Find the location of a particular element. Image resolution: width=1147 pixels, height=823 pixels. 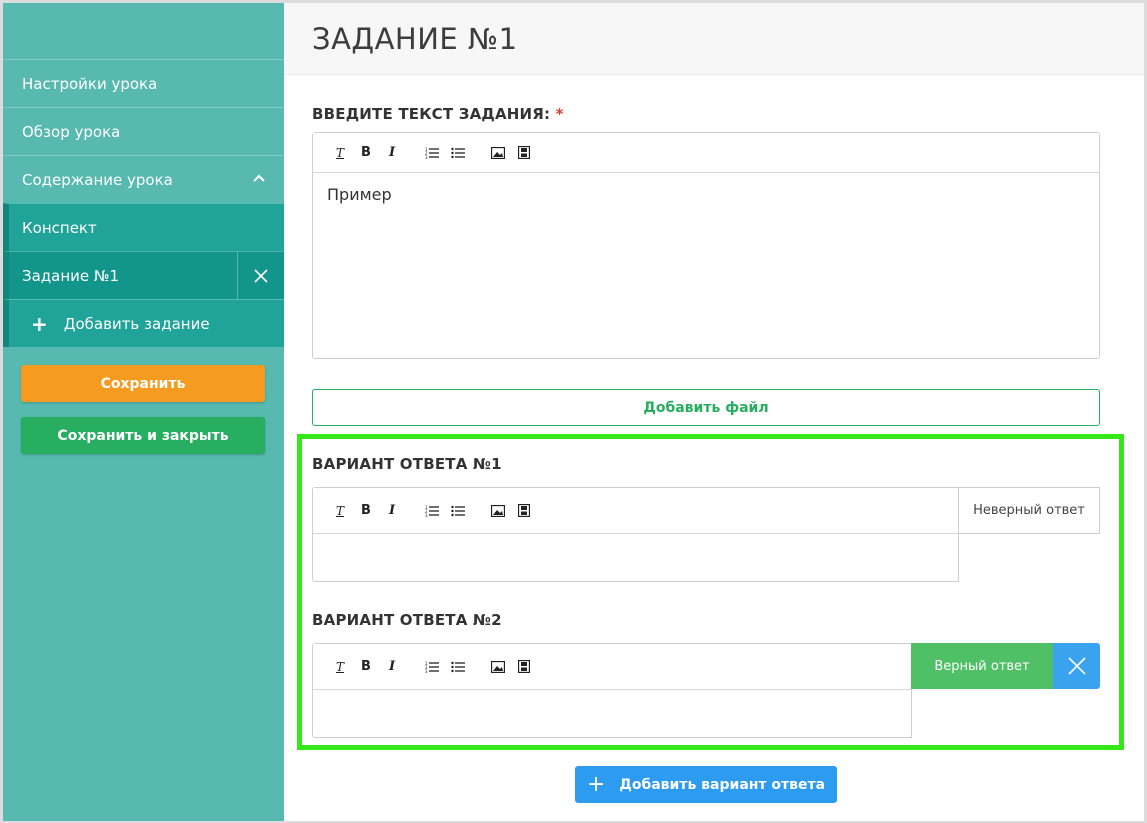

delete-task-button is located at coordinates (260, 275).